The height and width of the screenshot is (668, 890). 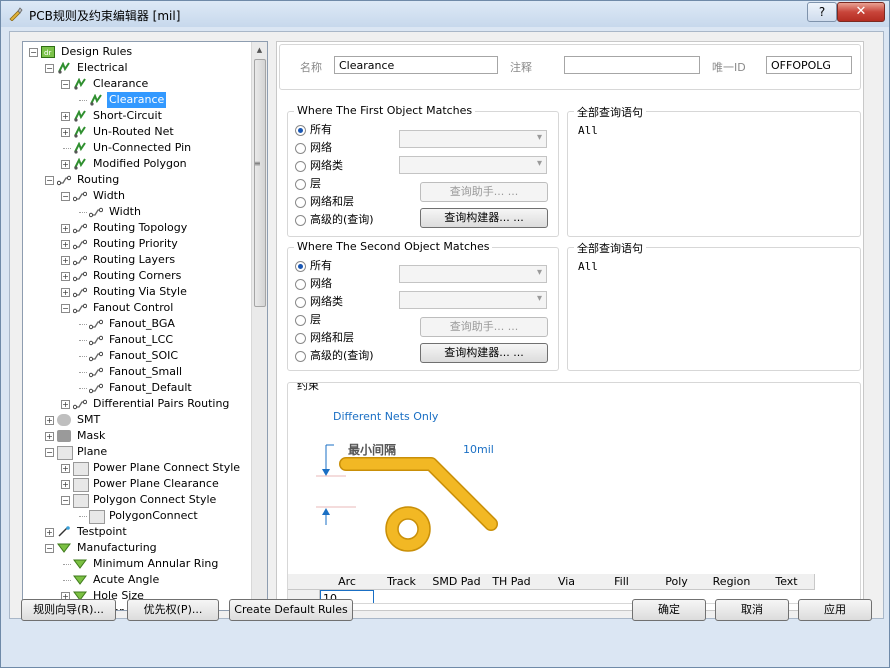 What do you see at coordinates (127, 115) in the screenshot?
I see `tree-node-label: Short-Circuit` at bounding box center [127, 115].